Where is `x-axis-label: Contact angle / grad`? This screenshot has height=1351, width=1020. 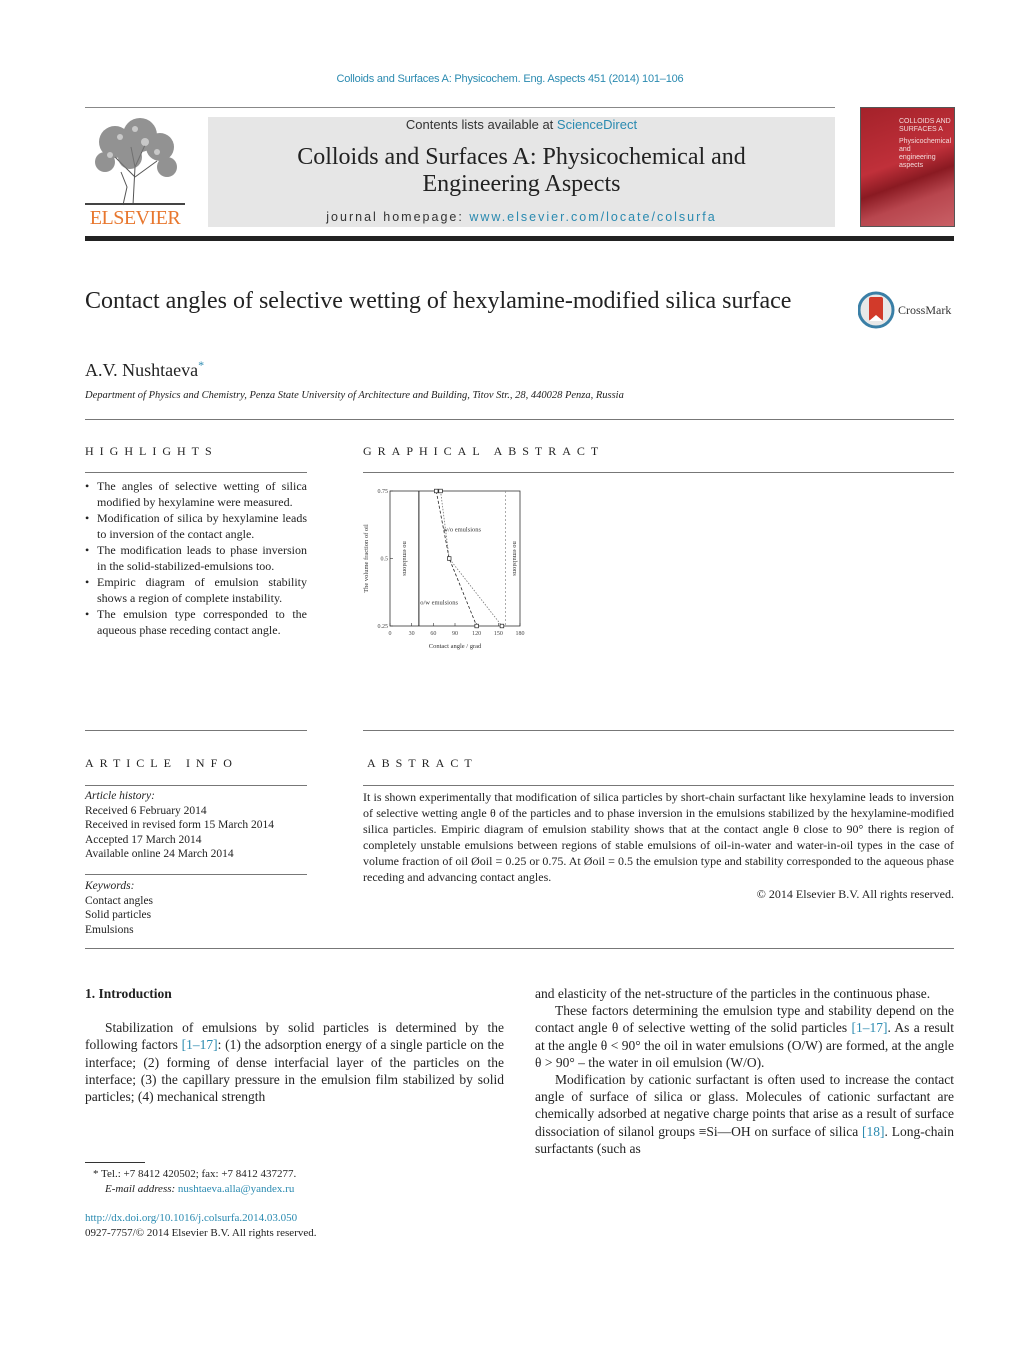
x-axis-label: Contact angle / grad is located at coordinates (455, 646).